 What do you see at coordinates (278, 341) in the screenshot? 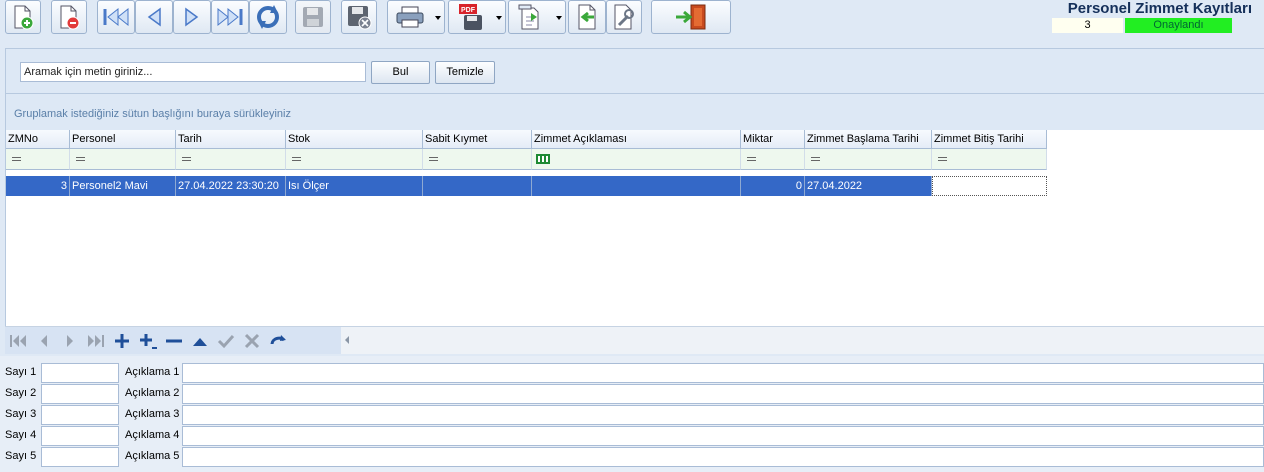
I see `nav-refresh-button` at bounding box center [278, 341].